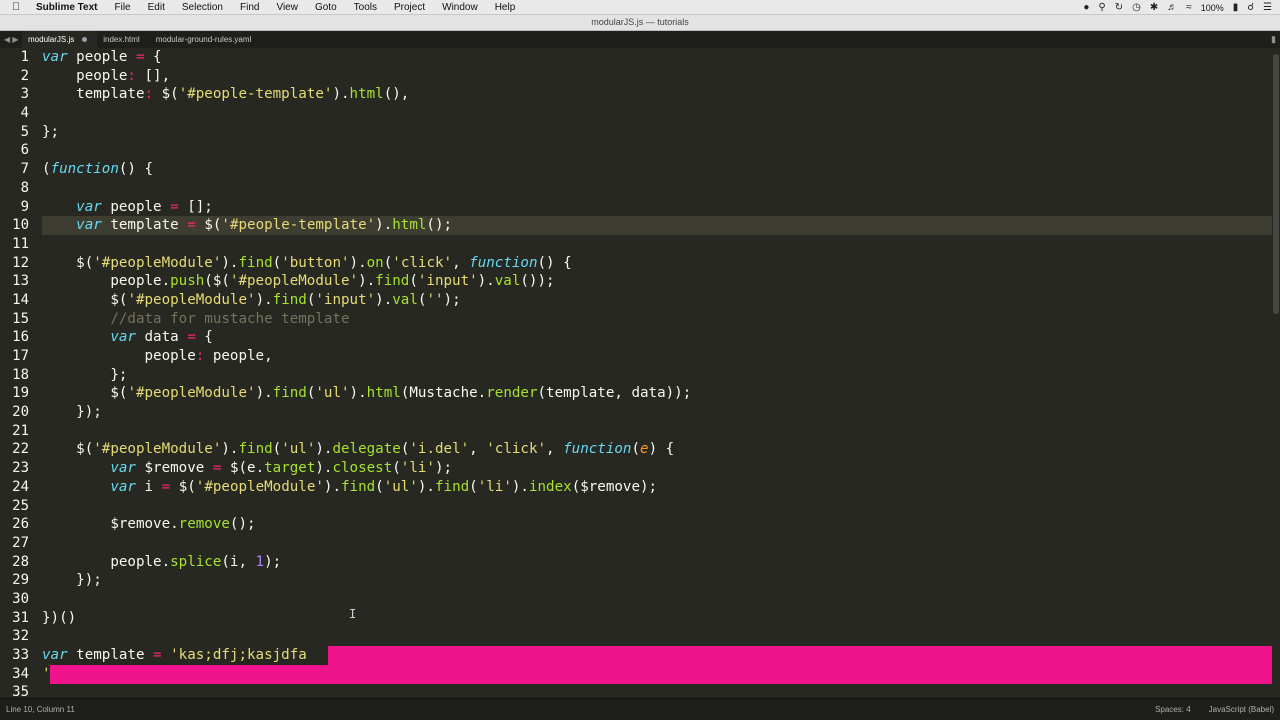 The height and width of the screenshot is (720, 1280). What do you see at coordinates (1154, 7) in the screenshot?
I see `bluetooth-icon: ✱` at bounding box center [1154, 7].